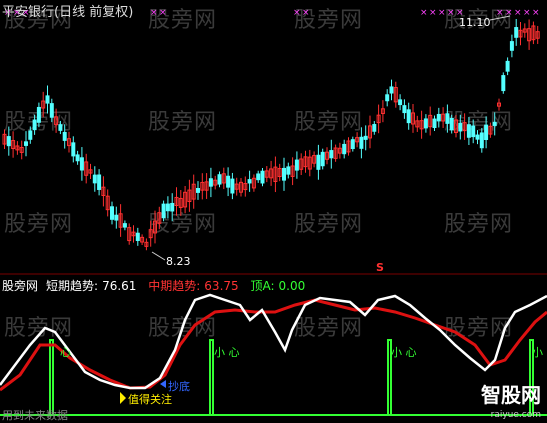 The height and width of the screenshot is (423, 547). What do you see at coordinates (72, 286) in the screenshot?
I see `short-trend-label: 短期趋势:` at bounding box center [72, 286].